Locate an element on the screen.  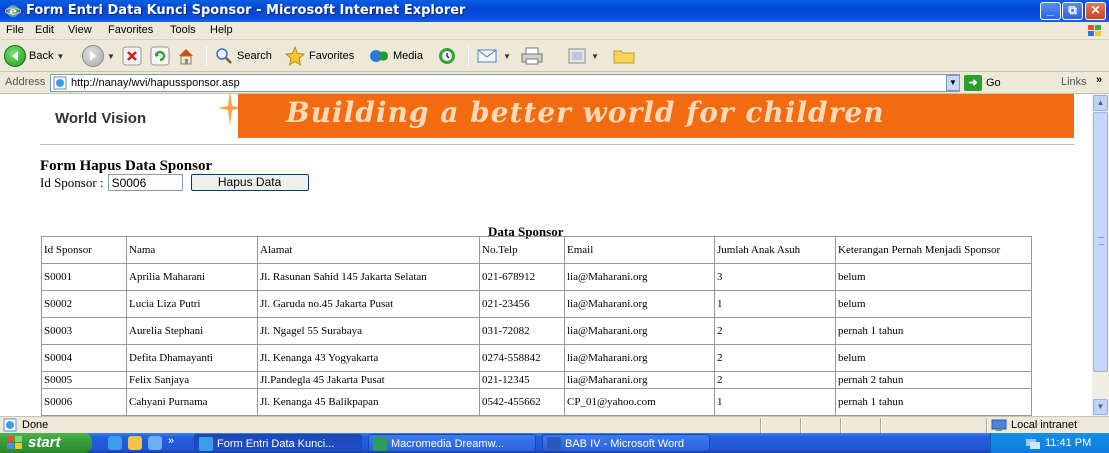
header-nama: Nama is located at coordinates (192, 250).